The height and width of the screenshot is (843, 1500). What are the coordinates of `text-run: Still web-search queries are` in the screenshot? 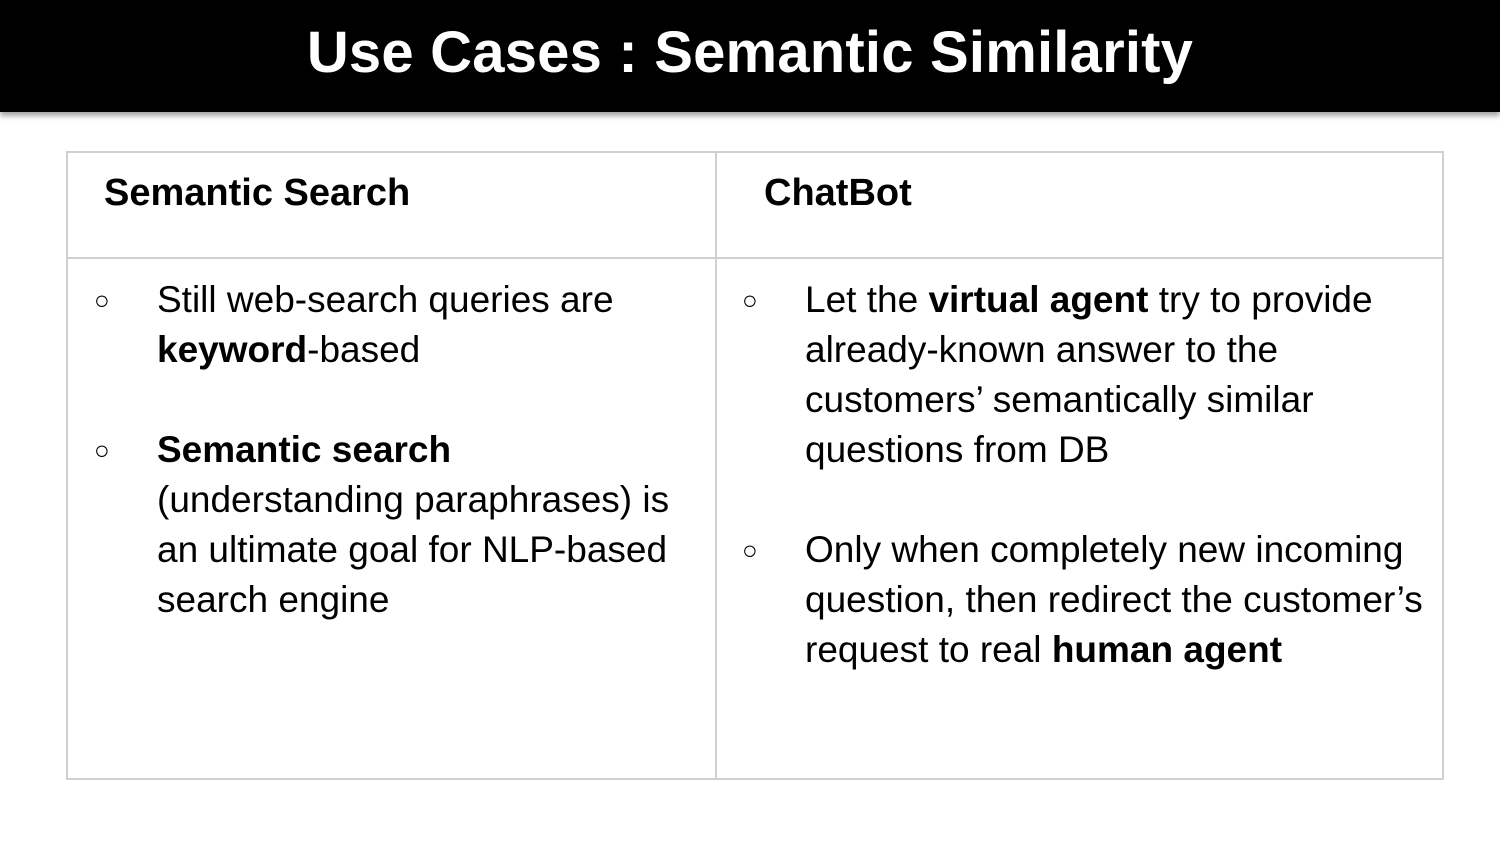 It's located at (385, 299).